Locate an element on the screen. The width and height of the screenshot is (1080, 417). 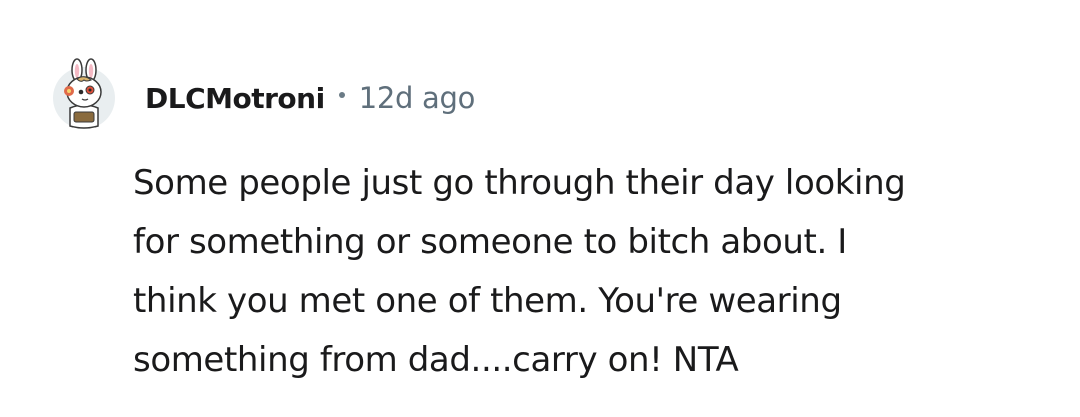
timestamp: 12d ago is located at coordinates (417, 98).